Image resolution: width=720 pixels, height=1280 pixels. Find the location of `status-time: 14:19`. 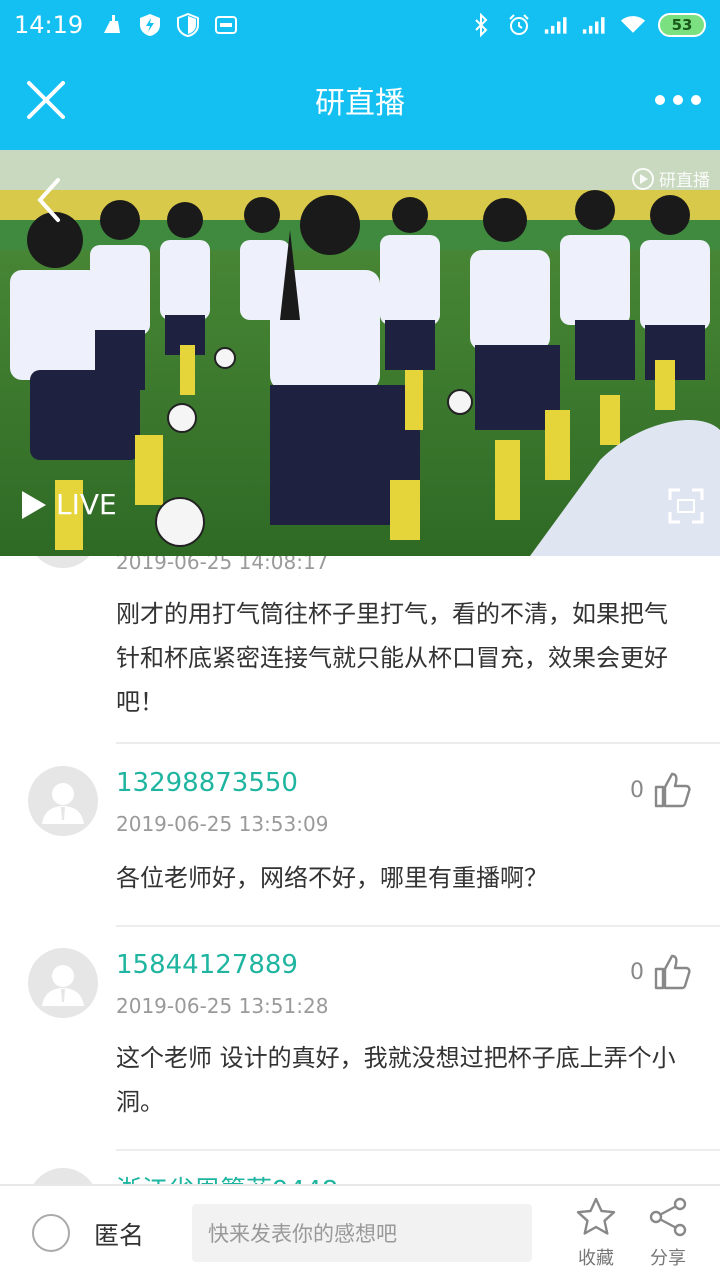

status-time: 14:19 is located at coordinates (49, 25).